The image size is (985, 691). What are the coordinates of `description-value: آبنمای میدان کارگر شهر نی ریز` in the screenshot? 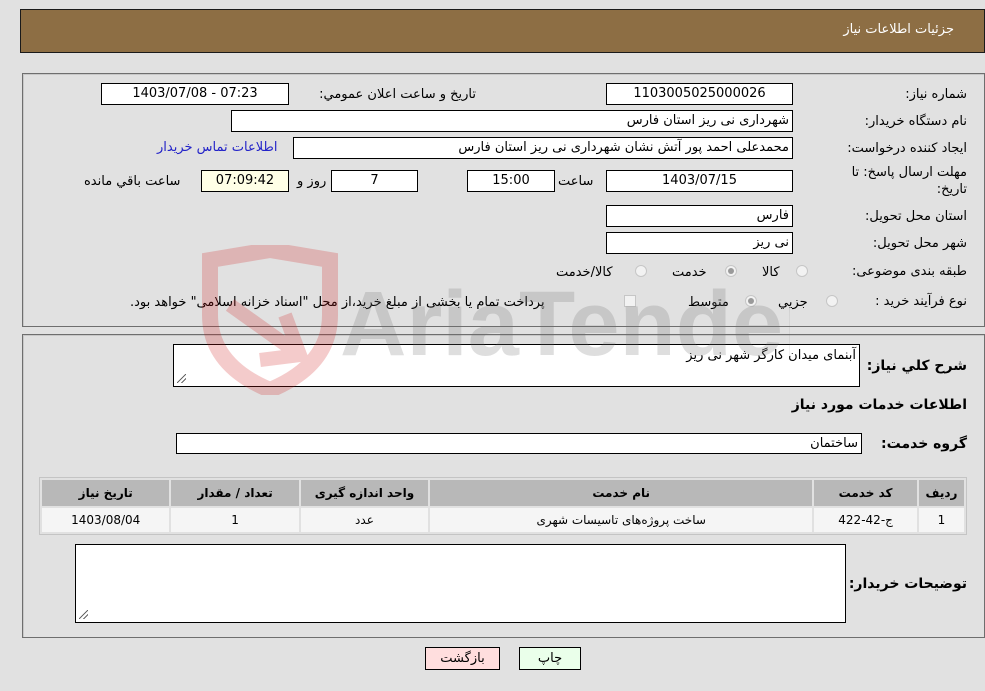 It's located at (771, 355).